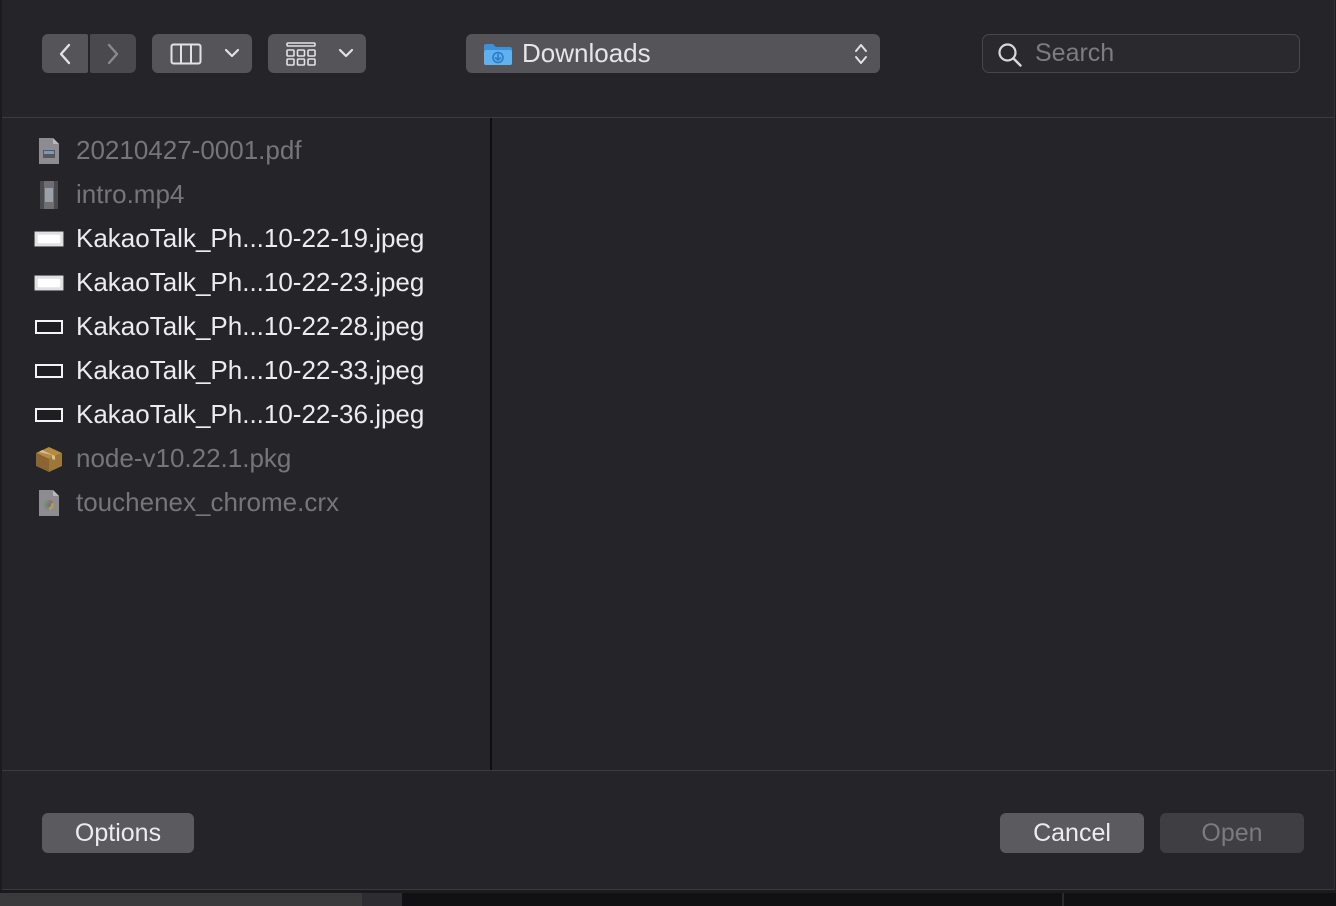 This screenshot has width=1336, height=906. I want to click on file-row: node-v10.22.1.pkg, so click(245, 458).